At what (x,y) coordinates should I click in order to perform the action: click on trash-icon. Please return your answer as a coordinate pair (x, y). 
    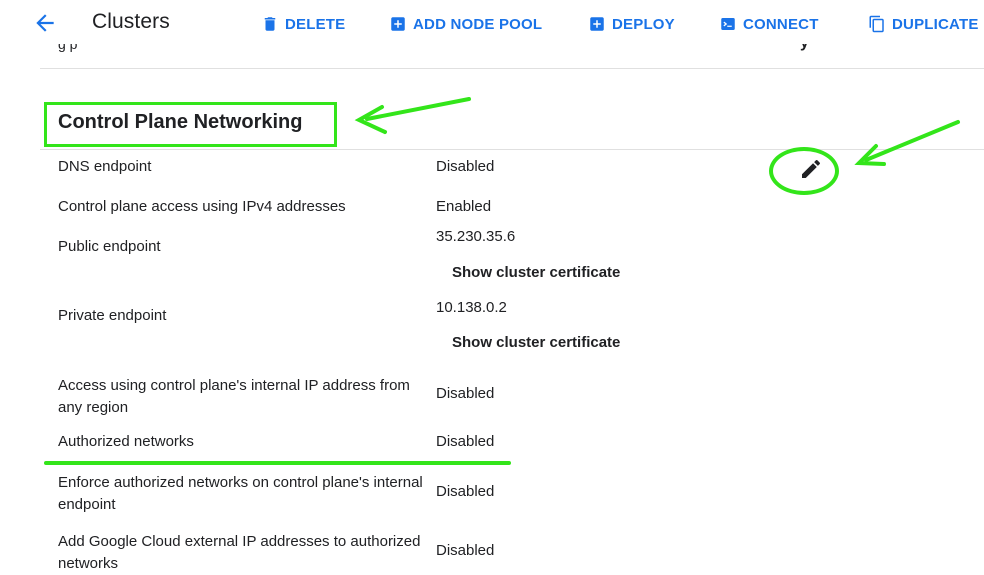
    Looking at the image, I should click on (270, 24).